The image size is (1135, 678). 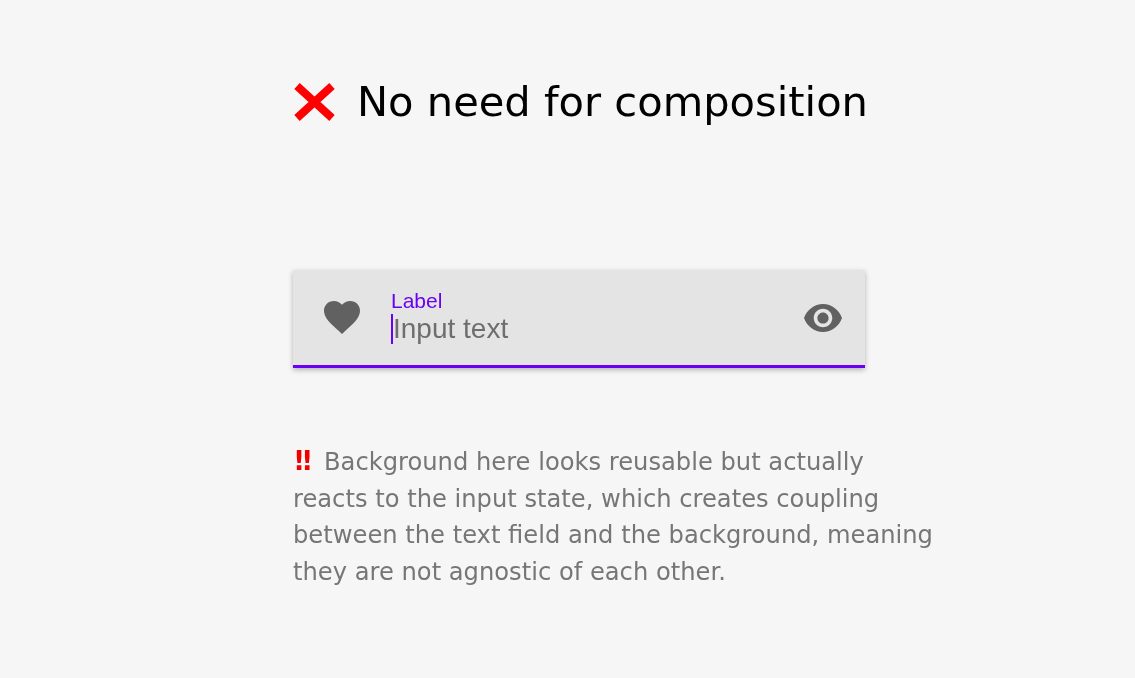 I want to click on text-cursor-icon, so click(x=392, y=328).